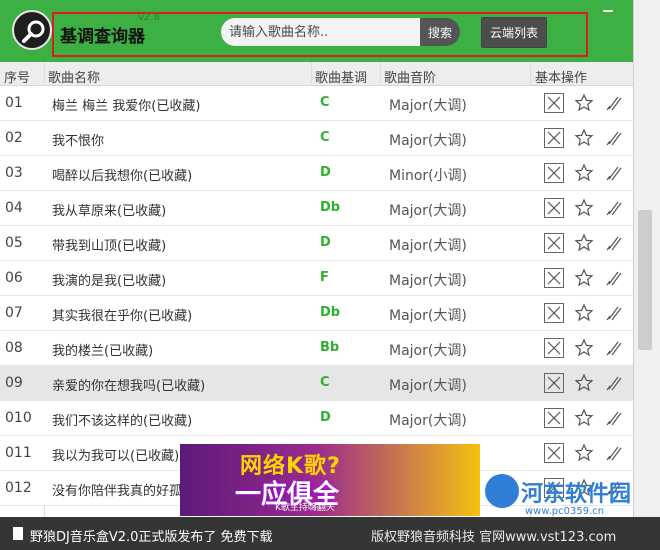  Describe the element at coordinates (18, 488) in the screenshot. I see `row-number: 012` at that location.